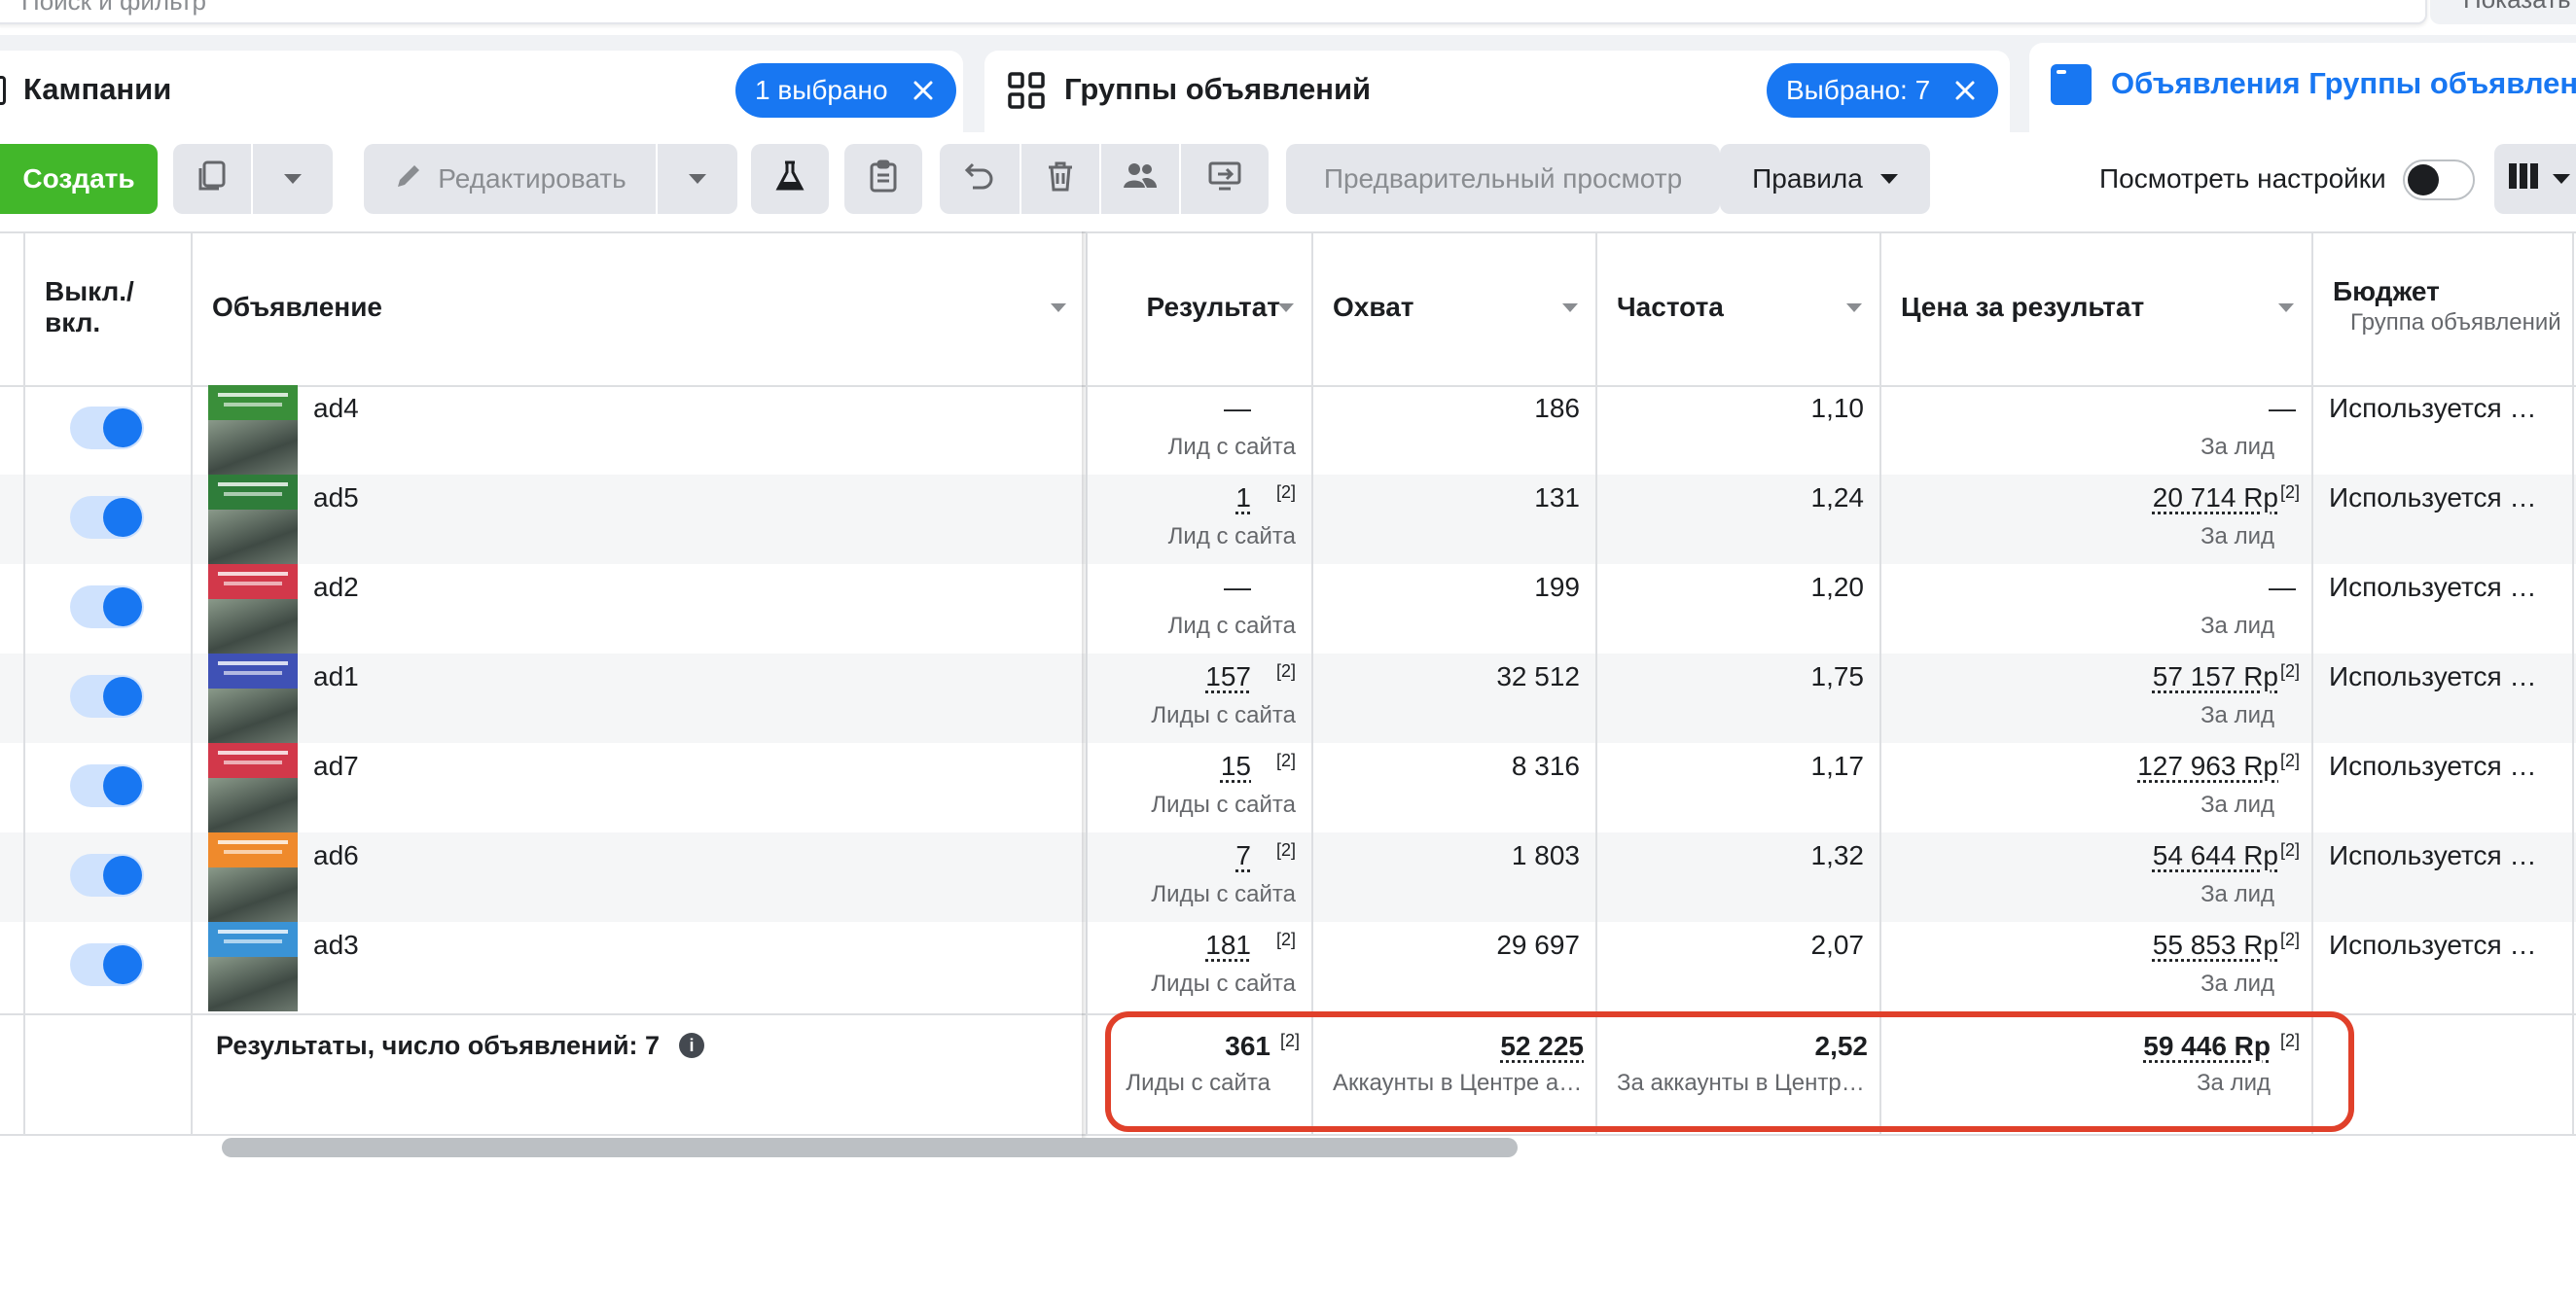 This screenshot has height=1309, width=2576. Describe the element at coordinates (2215, 946) in the screenshot. I see `cost-value: 55 853 Rp` at that location.